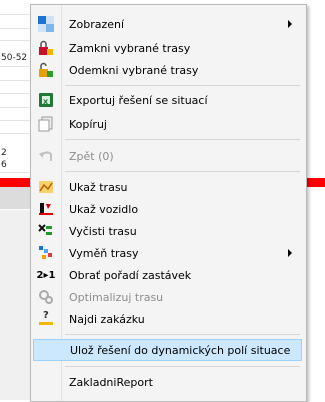 The width and height of the screenshot is (325, 402). What do you see at coordinates (46, 297) in the screenshot?
I see `optimize-icon` at bounding box center [46, 297].